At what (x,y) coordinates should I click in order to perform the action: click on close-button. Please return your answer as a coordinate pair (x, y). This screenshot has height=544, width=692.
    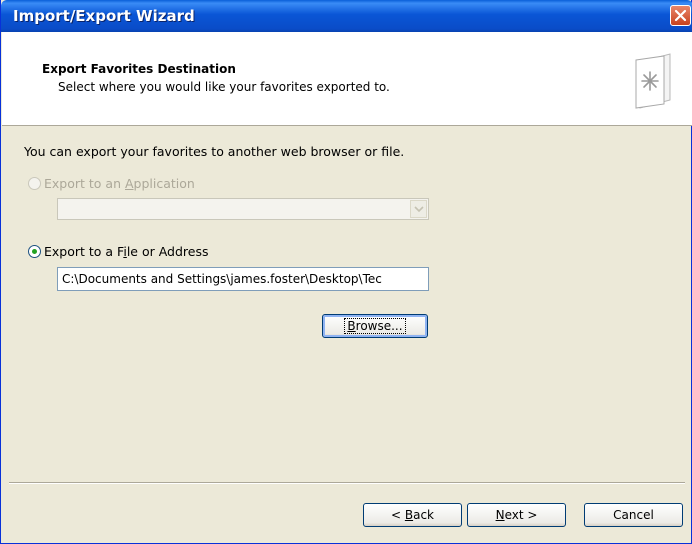
    Looking at the image, I should click on (680, 15).